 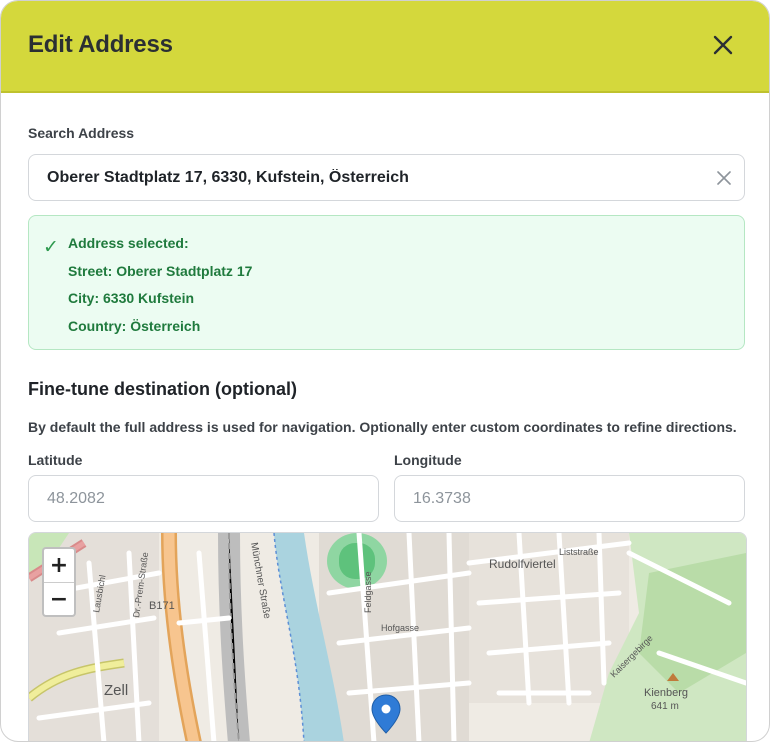 I want to click on selected-city: City: 6330 Kufstein, so click(x=131, y=298).